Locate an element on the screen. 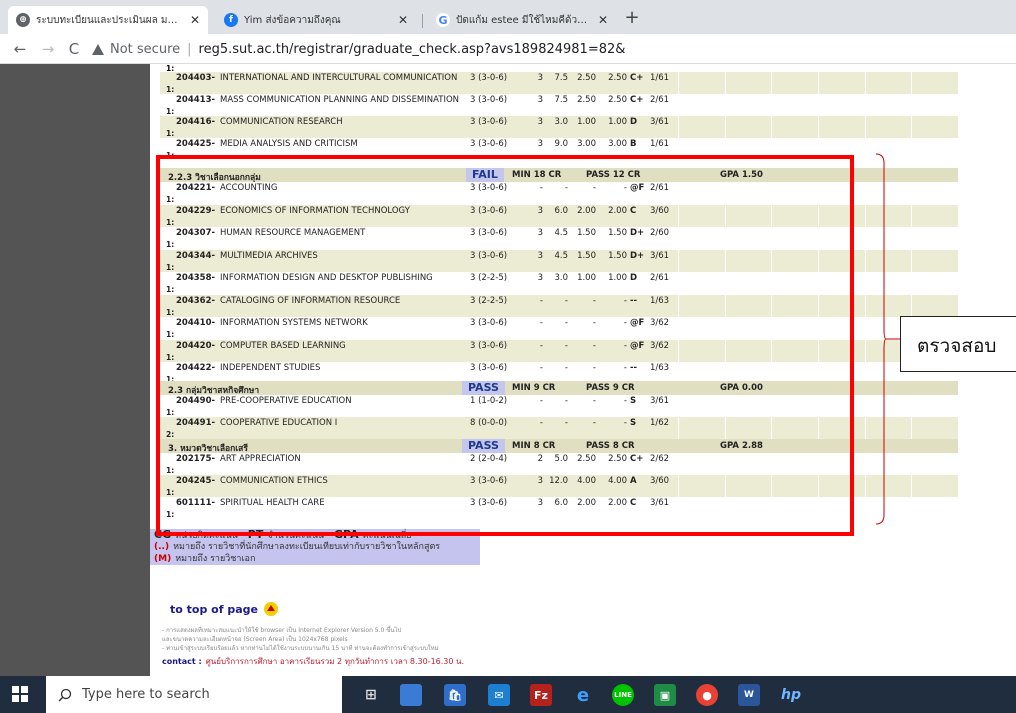  legend-m: (M) is located at coordinates (163, 559).